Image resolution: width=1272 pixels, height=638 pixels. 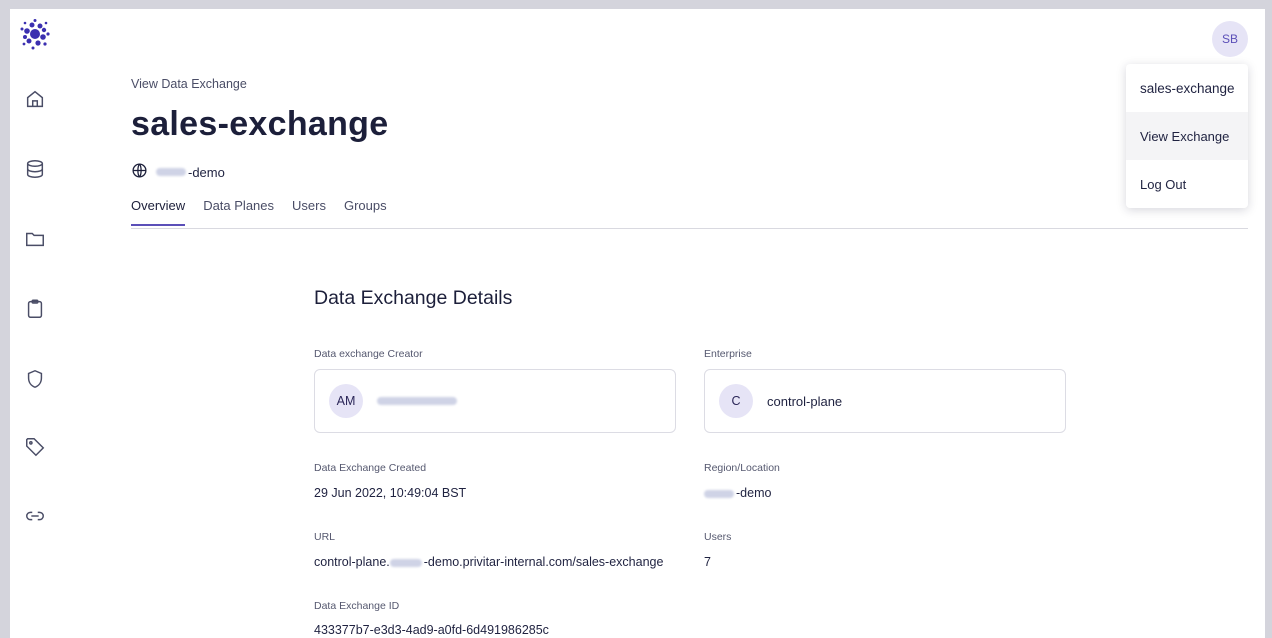 I want to click on url-prefix: control-plane., so click(x=352, y=562).